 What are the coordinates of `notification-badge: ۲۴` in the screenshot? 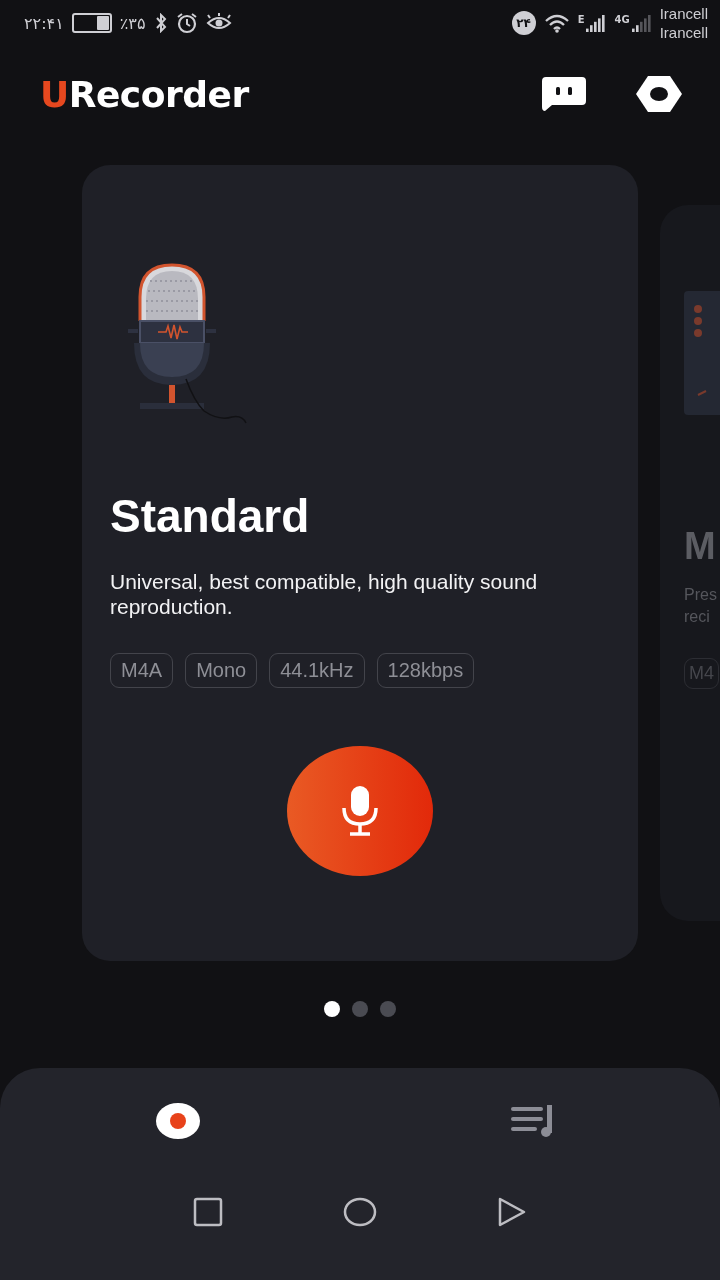 It's located at (523, 23).